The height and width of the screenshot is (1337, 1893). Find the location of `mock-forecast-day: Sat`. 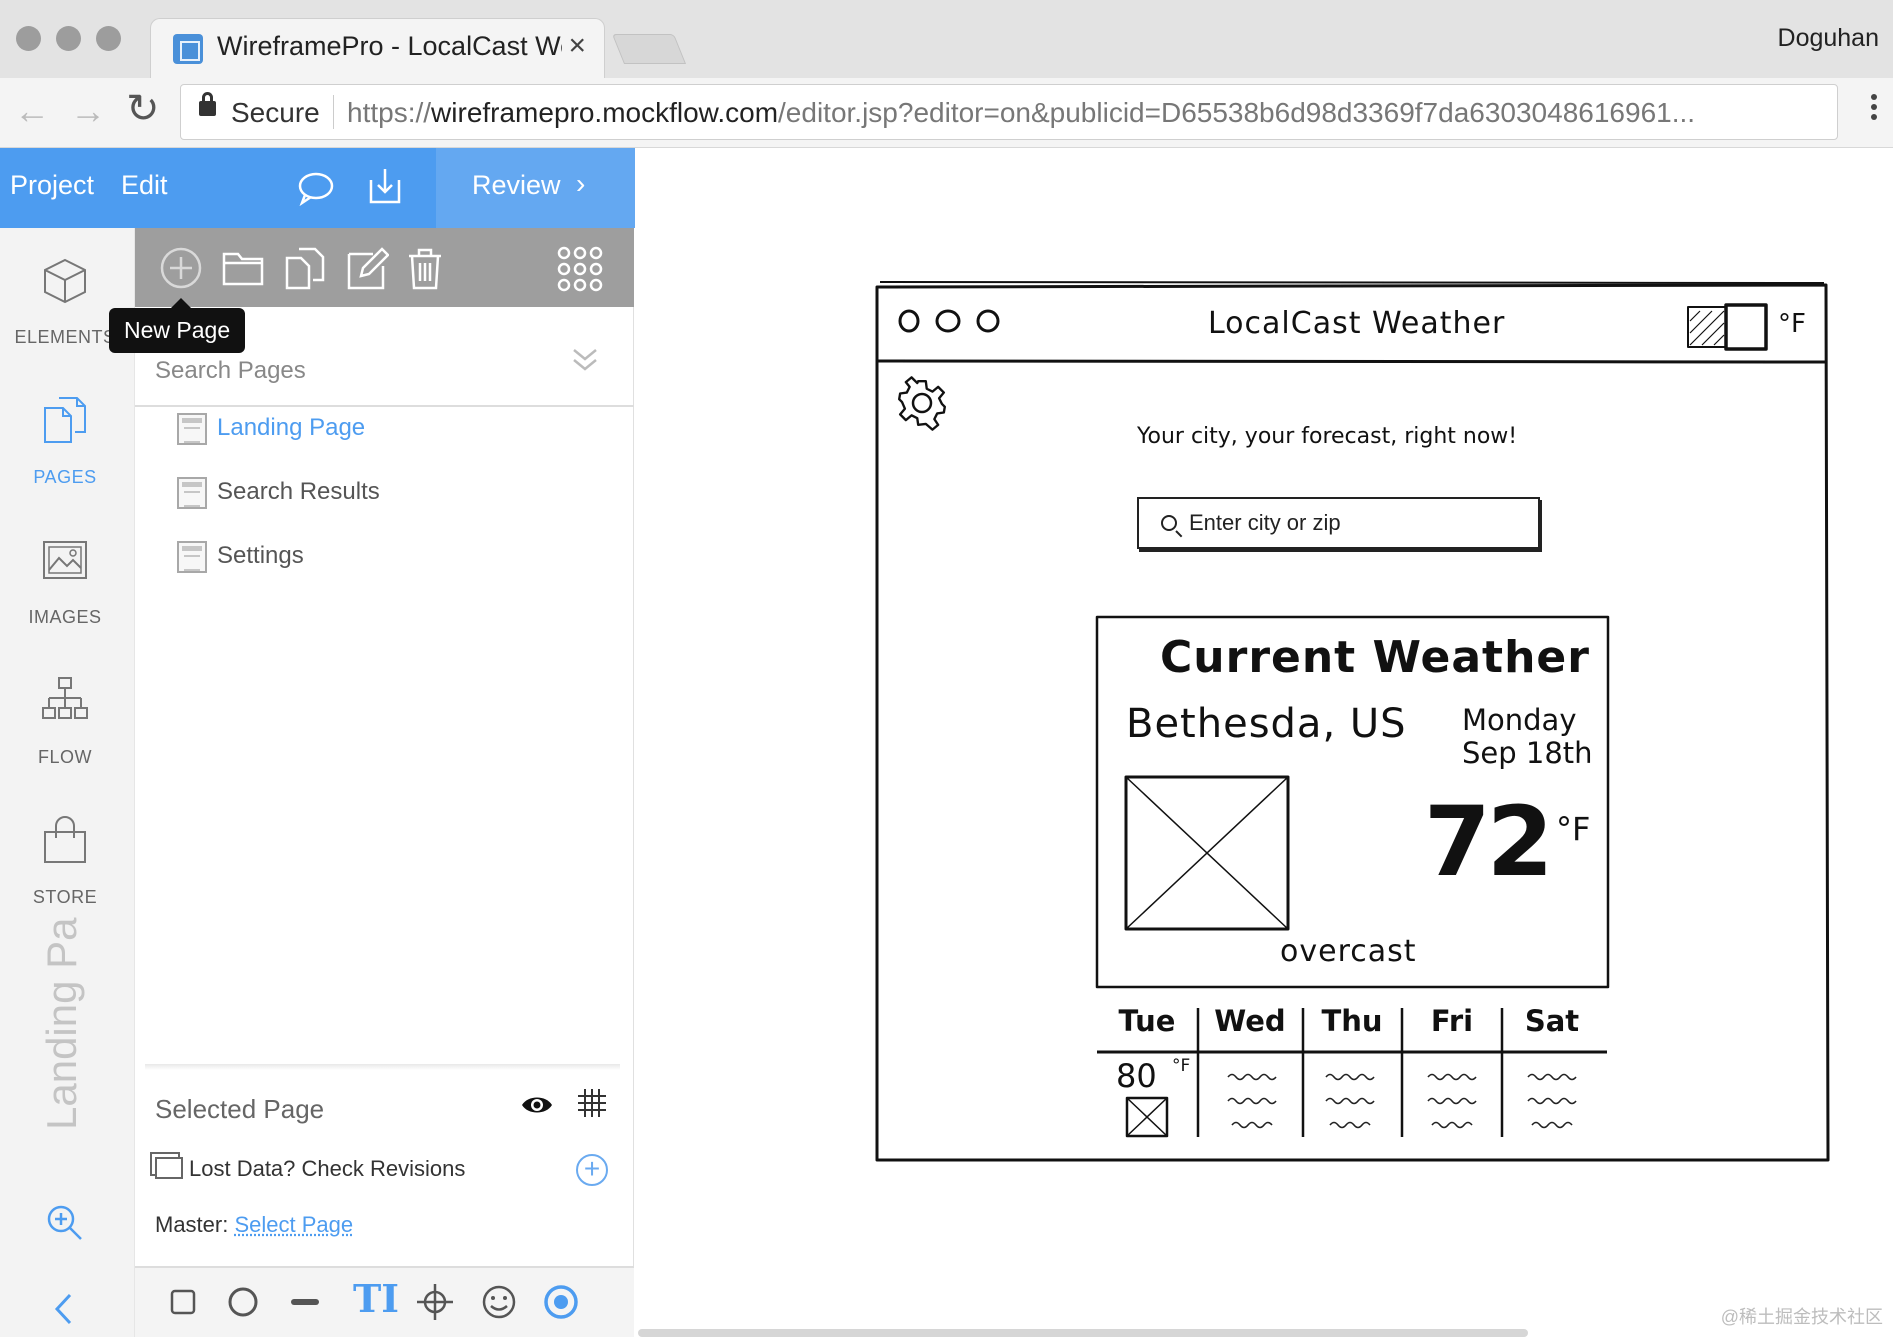

mock-forecast-day: Sat is located at coordinates (1552, 1021).